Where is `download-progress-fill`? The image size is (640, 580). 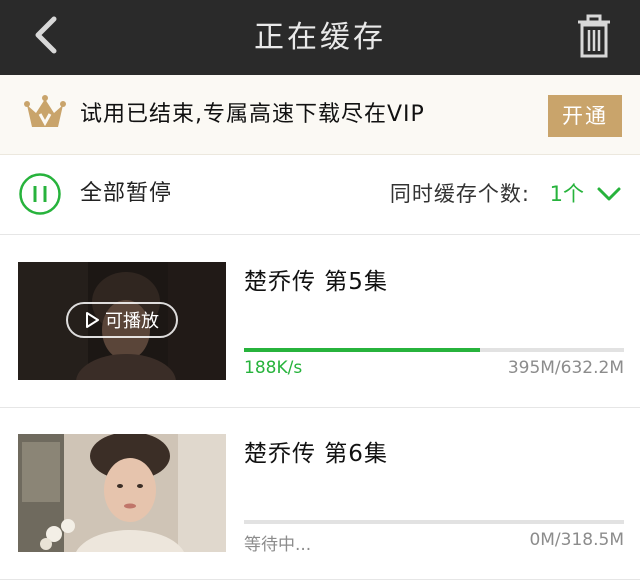
download-progress-fill is located at coordinates (362, 350).